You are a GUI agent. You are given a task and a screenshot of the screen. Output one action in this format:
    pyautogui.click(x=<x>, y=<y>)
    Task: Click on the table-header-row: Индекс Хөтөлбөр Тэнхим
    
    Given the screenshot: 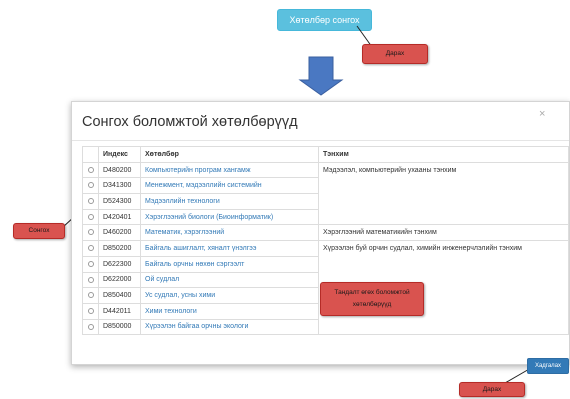 What is the action you would take?
    pyautogui.click(x=325, y=154)
    